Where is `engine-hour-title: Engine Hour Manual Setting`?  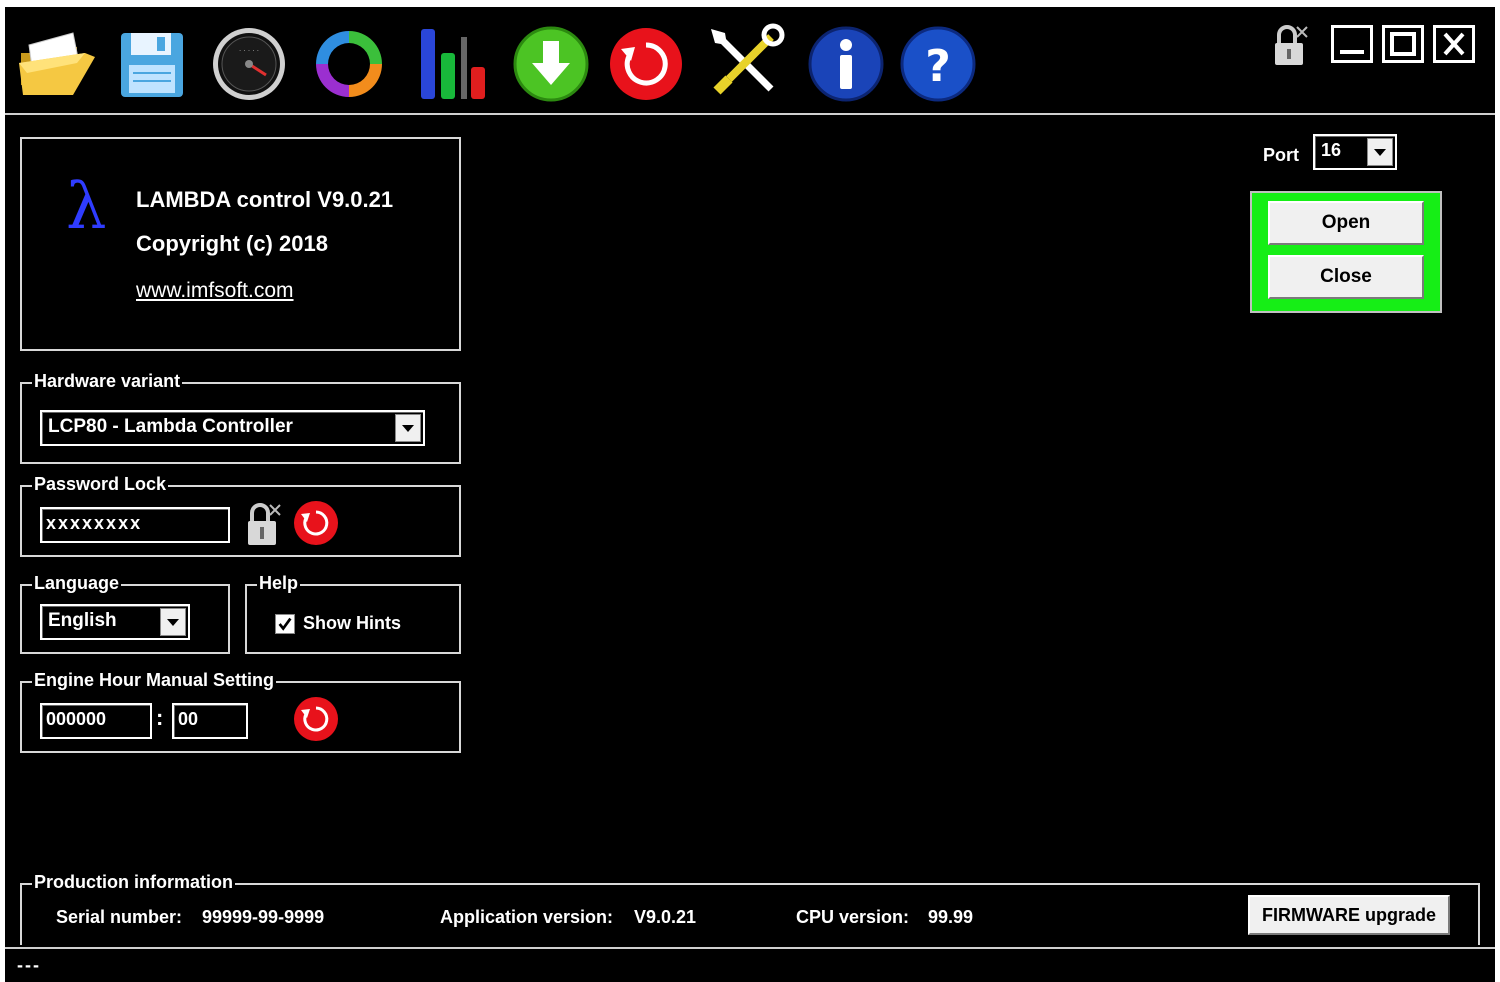 engine-hour-title: Engine Hour Manual Setting is located at coordinates (154, 680).